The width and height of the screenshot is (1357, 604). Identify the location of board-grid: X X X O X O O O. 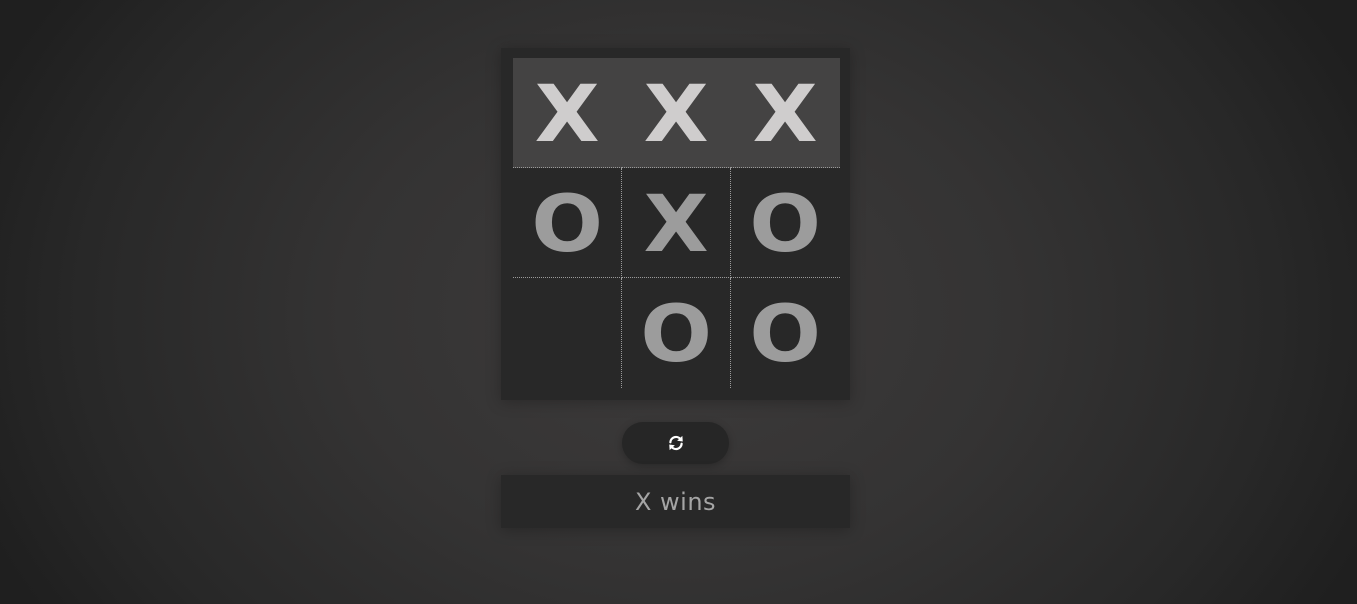
(676, 223).